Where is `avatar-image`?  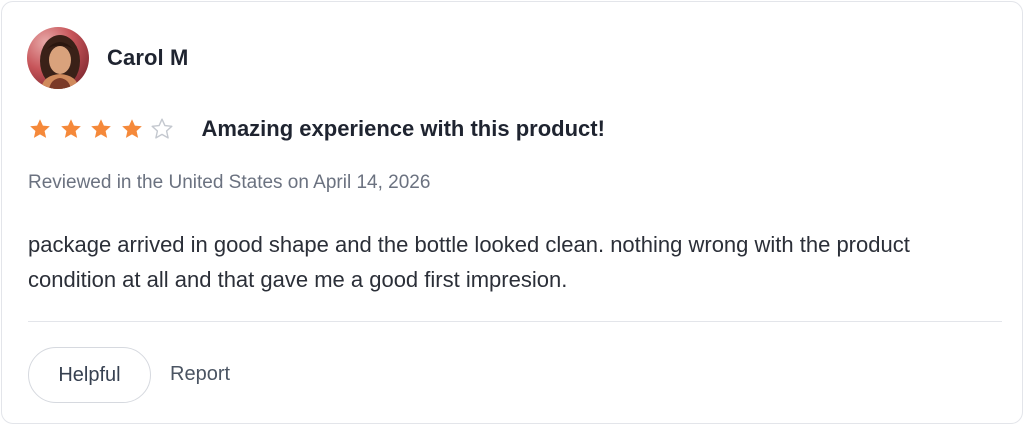
avatar-image is located at coordinates (58, 58).